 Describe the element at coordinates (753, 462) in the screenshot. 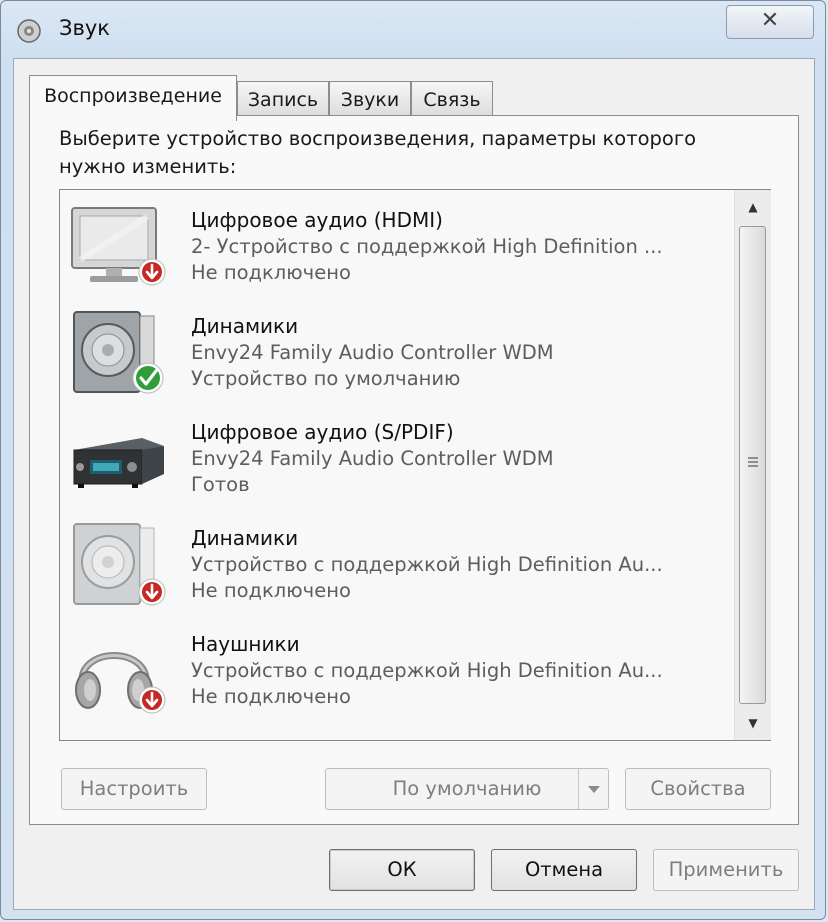

I see `grip-icon` at that location.